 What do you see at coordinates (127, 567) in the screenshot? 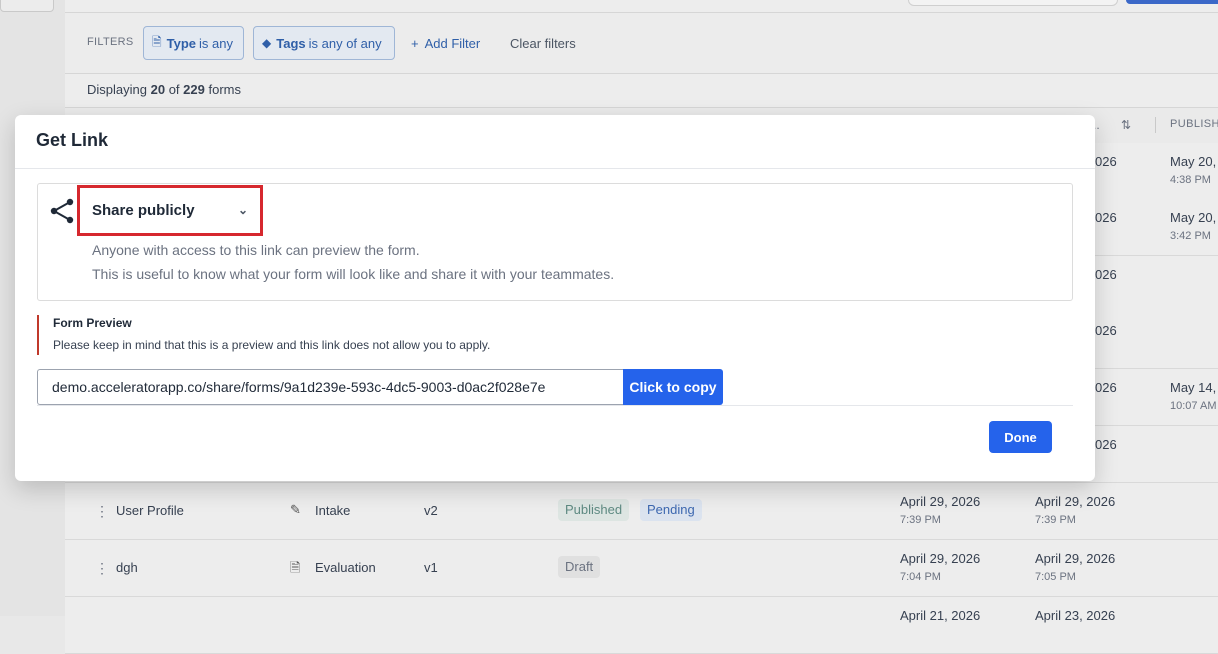
I see `form-name: dgh` at bounding box center [127, 567].